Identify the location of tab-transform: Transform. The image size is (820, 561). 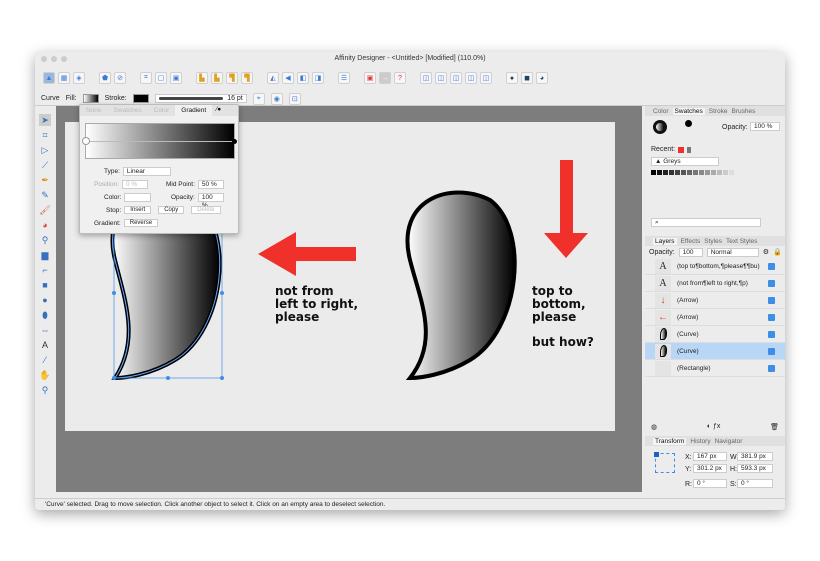
(670, 441).